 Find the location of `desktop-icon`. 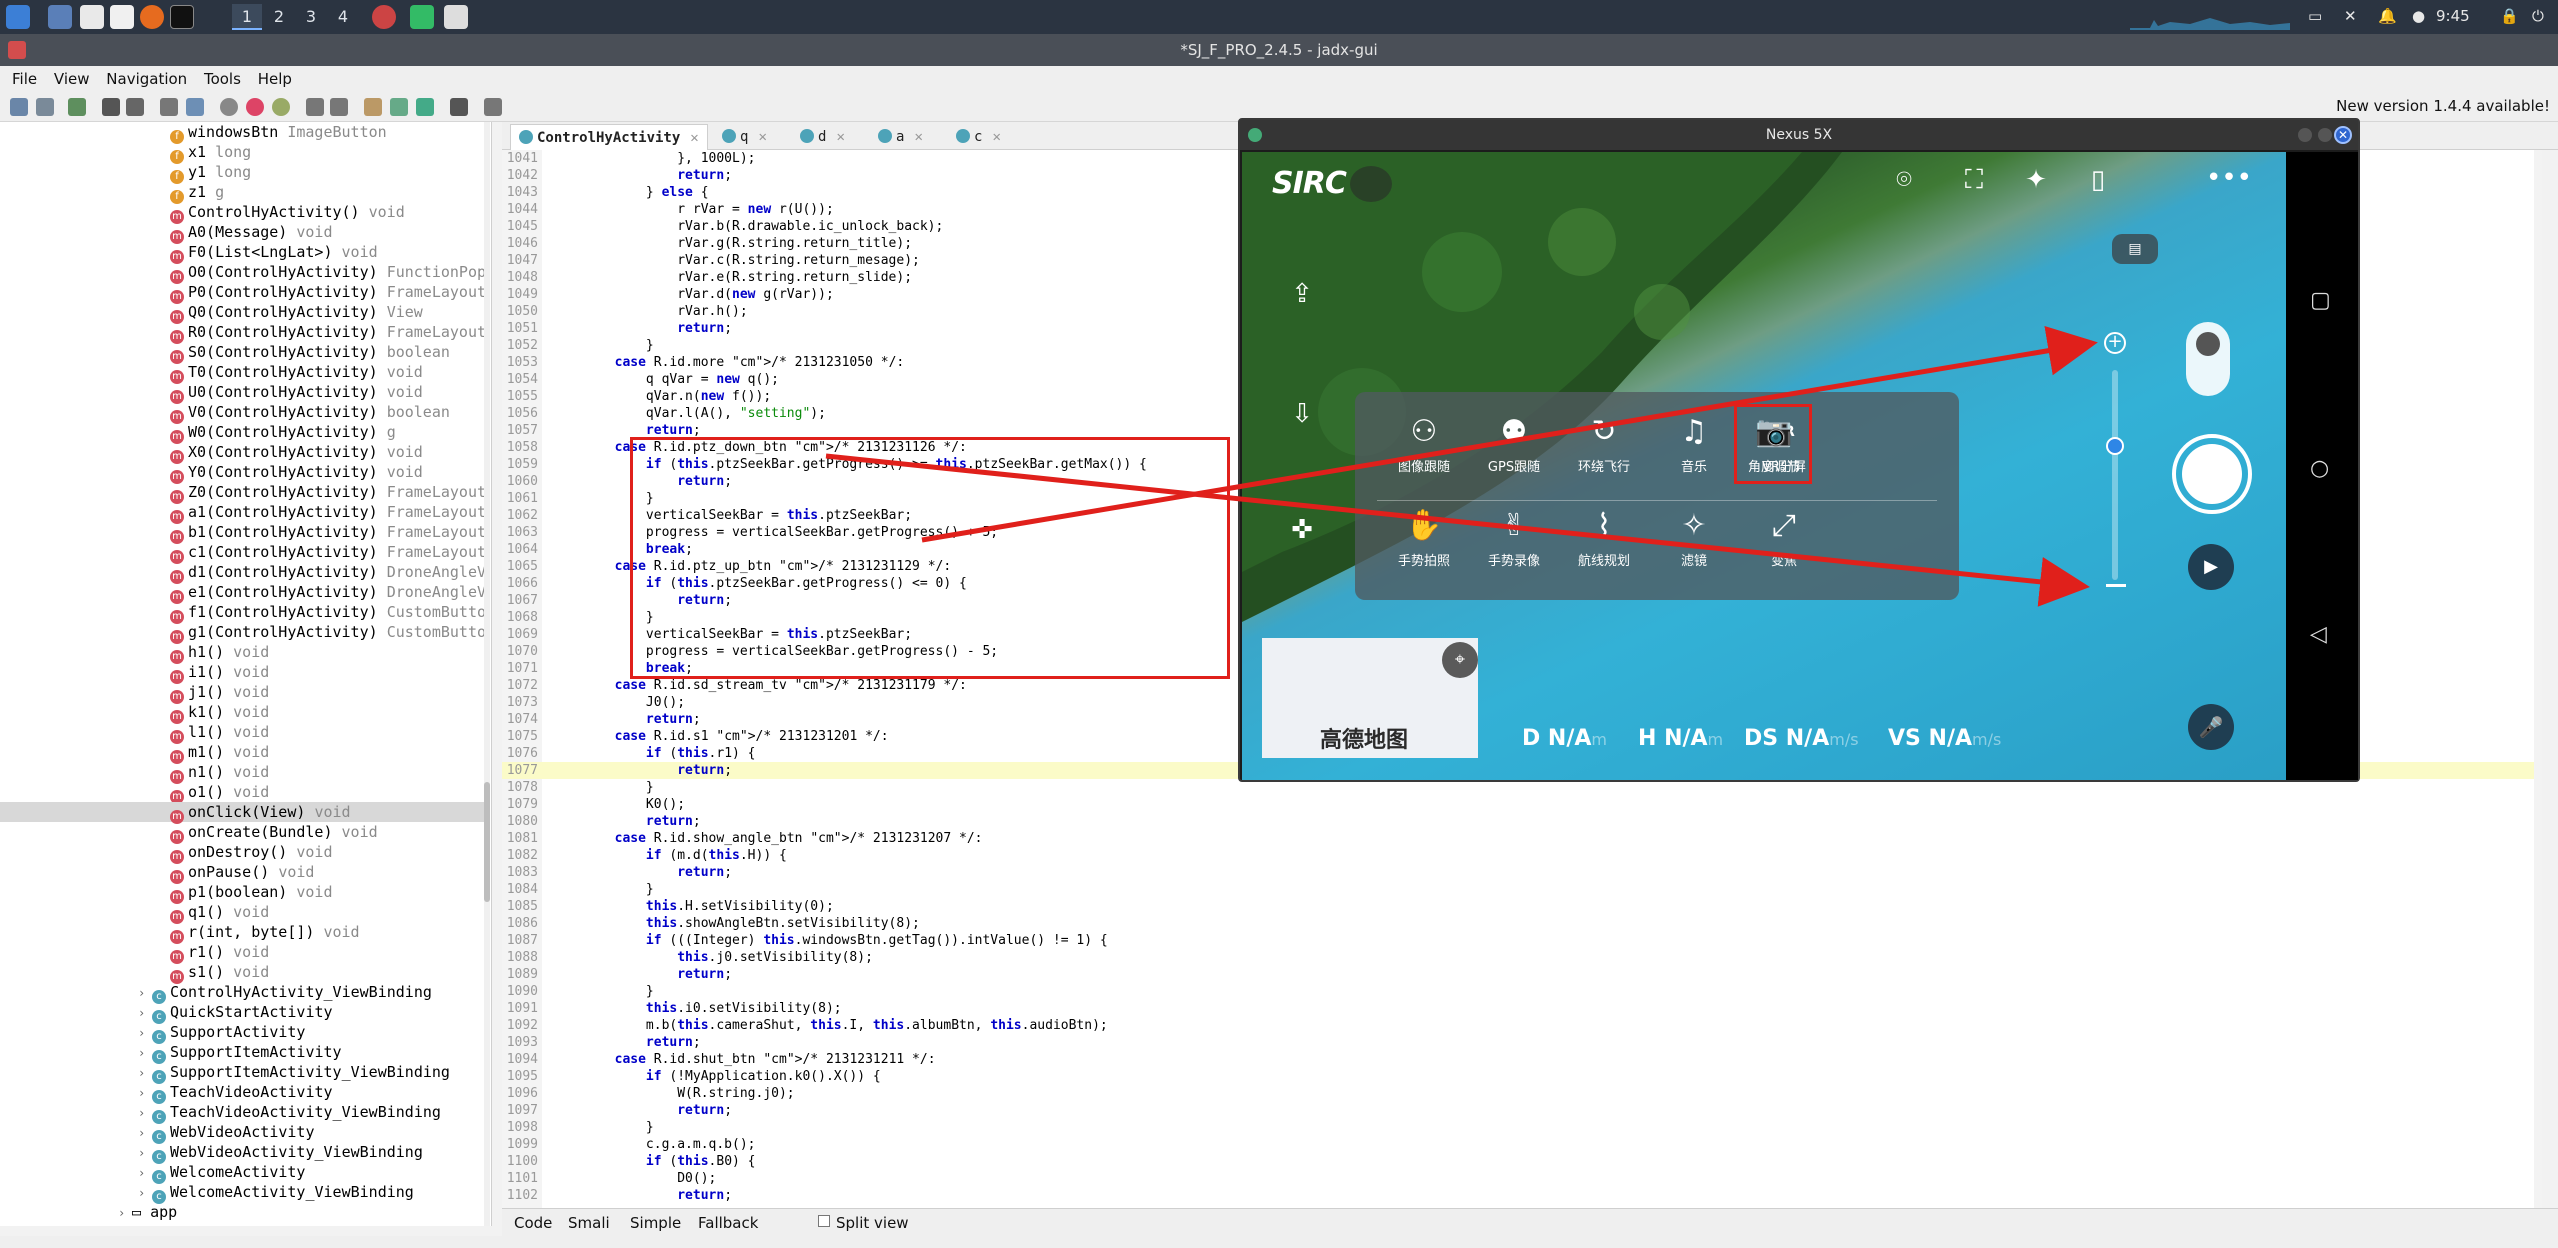

desktop-icon is located at coordinates (60, 17).